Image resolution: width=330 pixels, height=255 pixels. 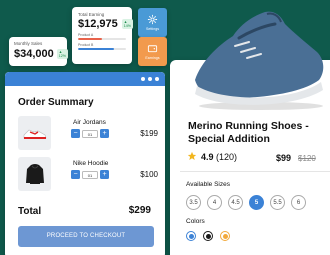 I want to click on item-price: $100, so click(x=149, y=174).